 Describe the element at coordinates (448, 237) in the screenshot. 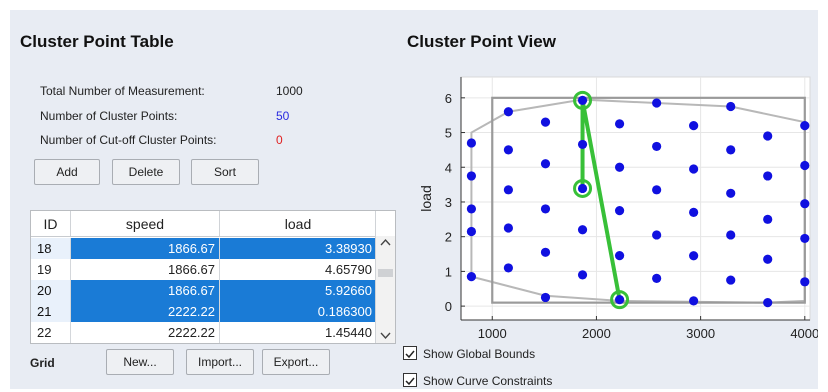

I see `y-tick-label: 2` at that location.